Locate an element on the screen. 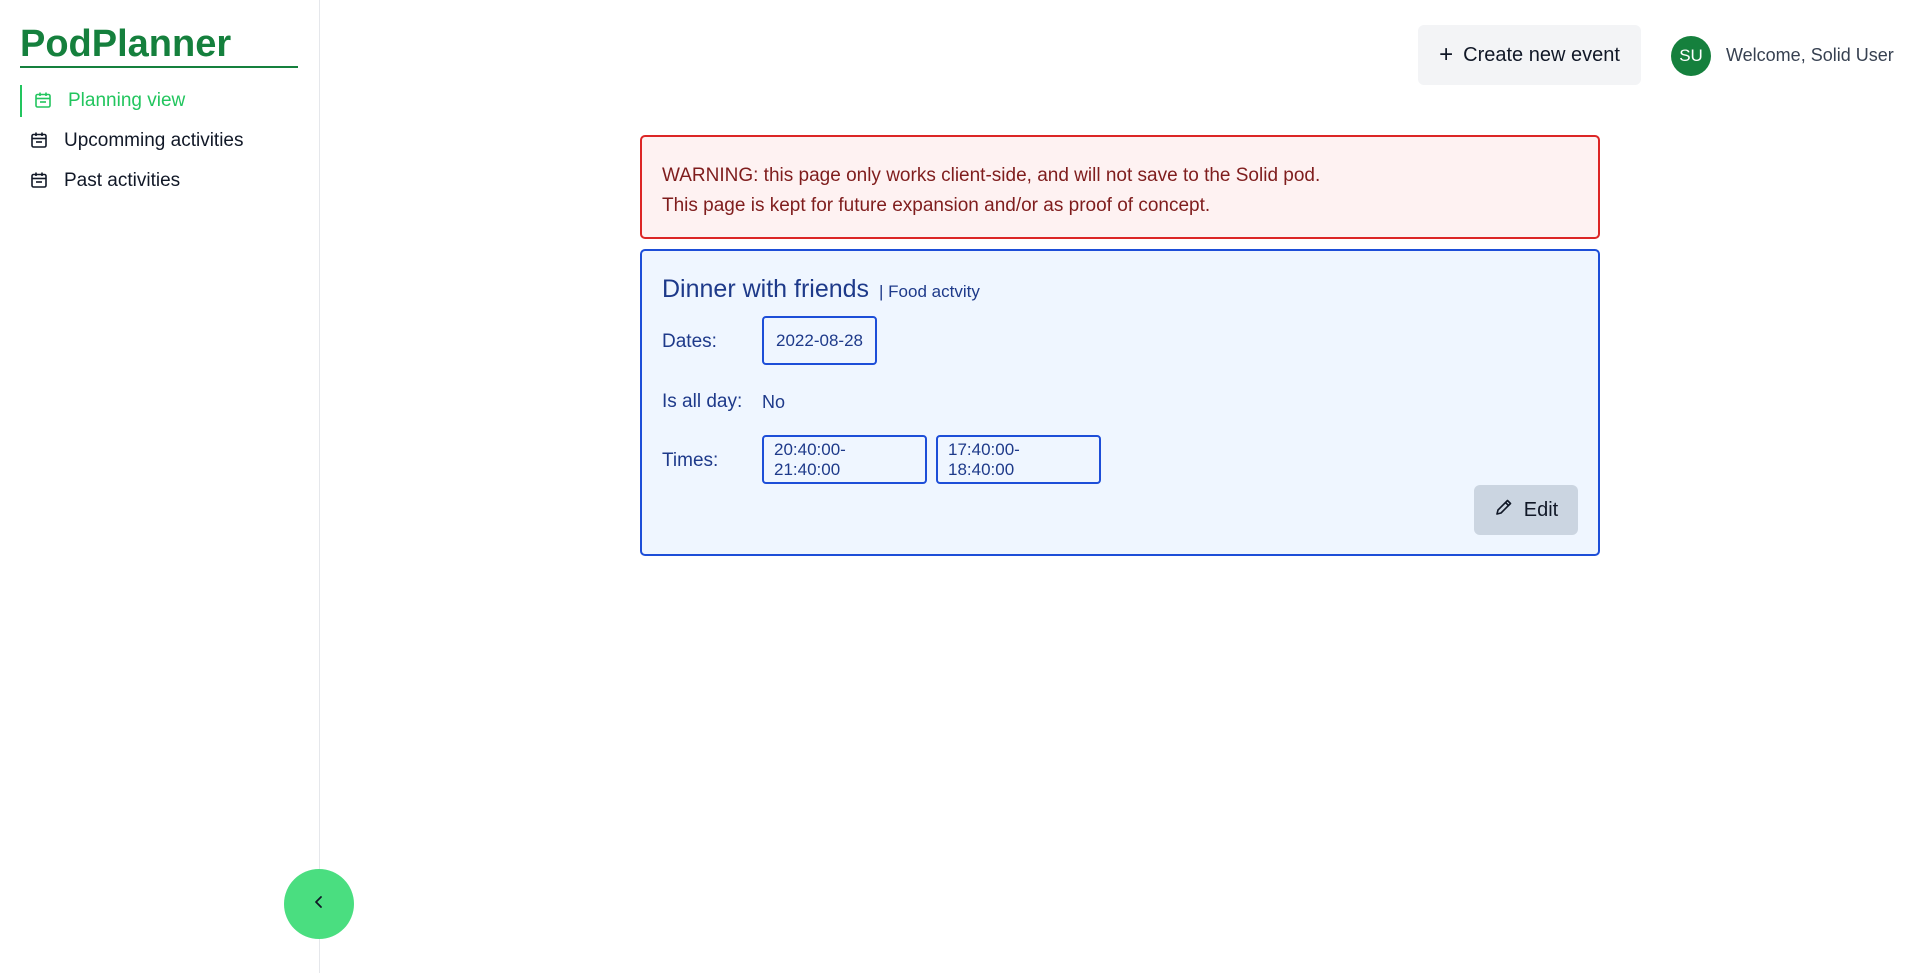 This screenshot has height=973, width=1920. pencil-icon is located at coordinates (1509, 510).